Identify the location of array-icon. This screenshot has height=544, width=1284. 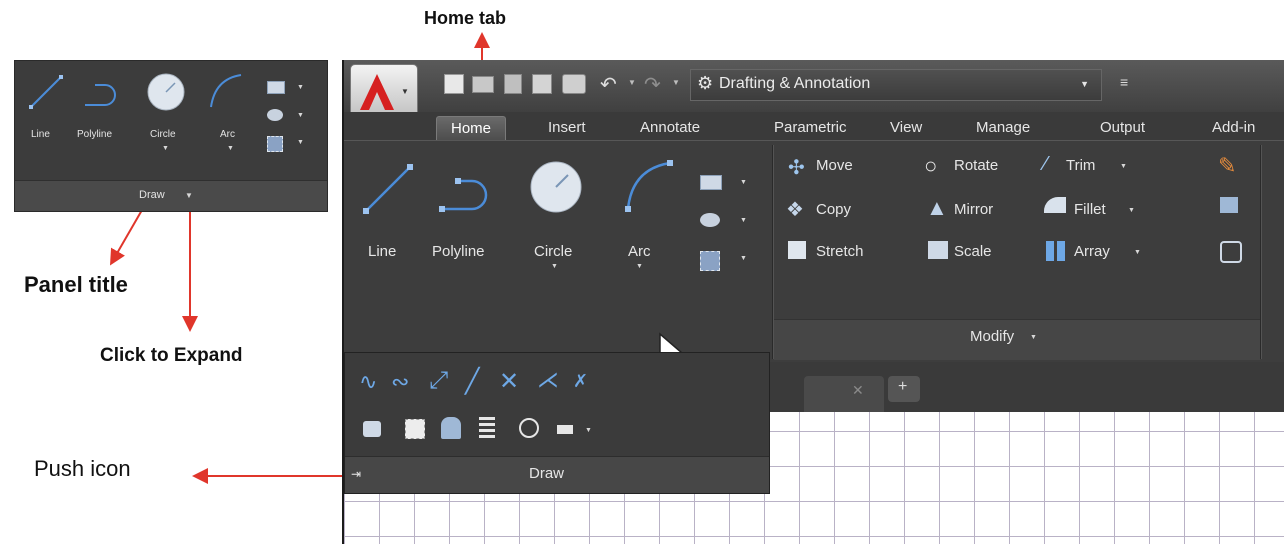
(1056, 251).